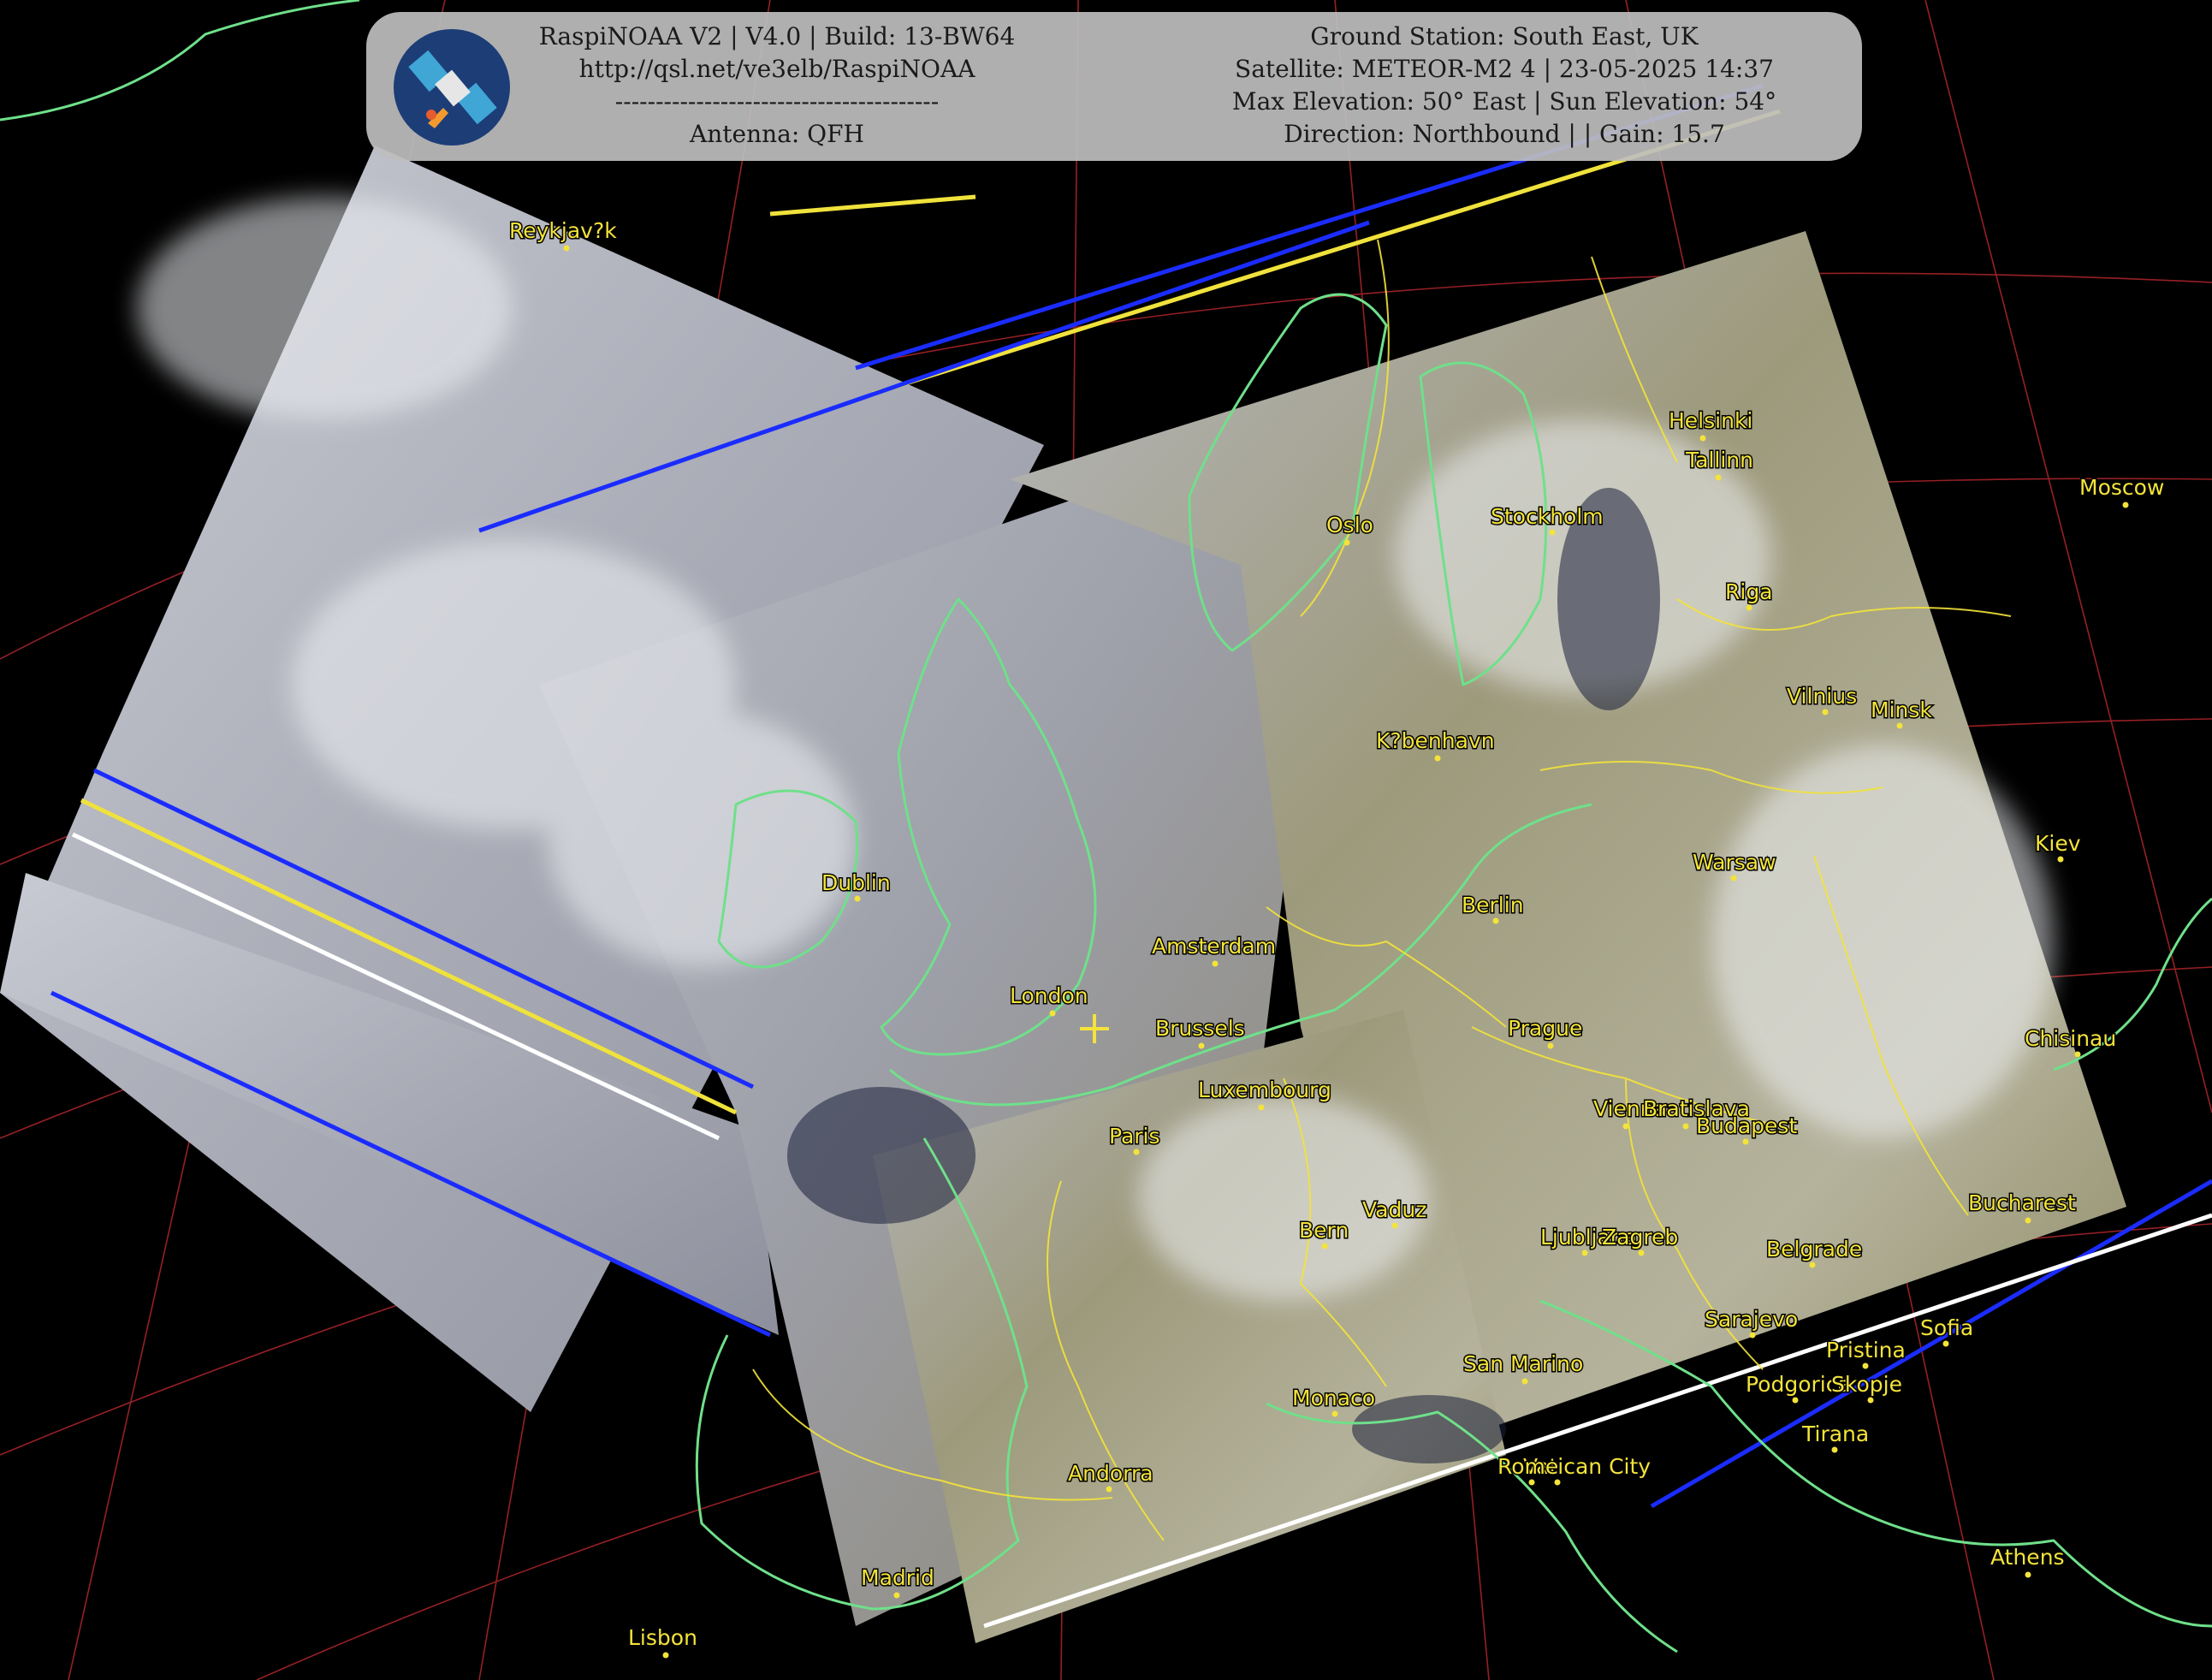 The width and height of the screenshot is (2212, 1680). What do you see at coordinates (1134, 1137) in the screenshot?
I see `city-label: Paris` at bounding box center [1134, 1137].